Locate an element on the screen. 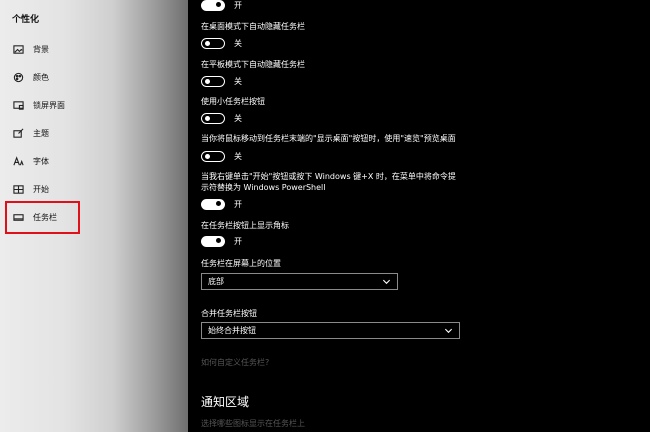 The image size is (650, 432). badges-toggle: 开 is located at coordinates (221, 241).